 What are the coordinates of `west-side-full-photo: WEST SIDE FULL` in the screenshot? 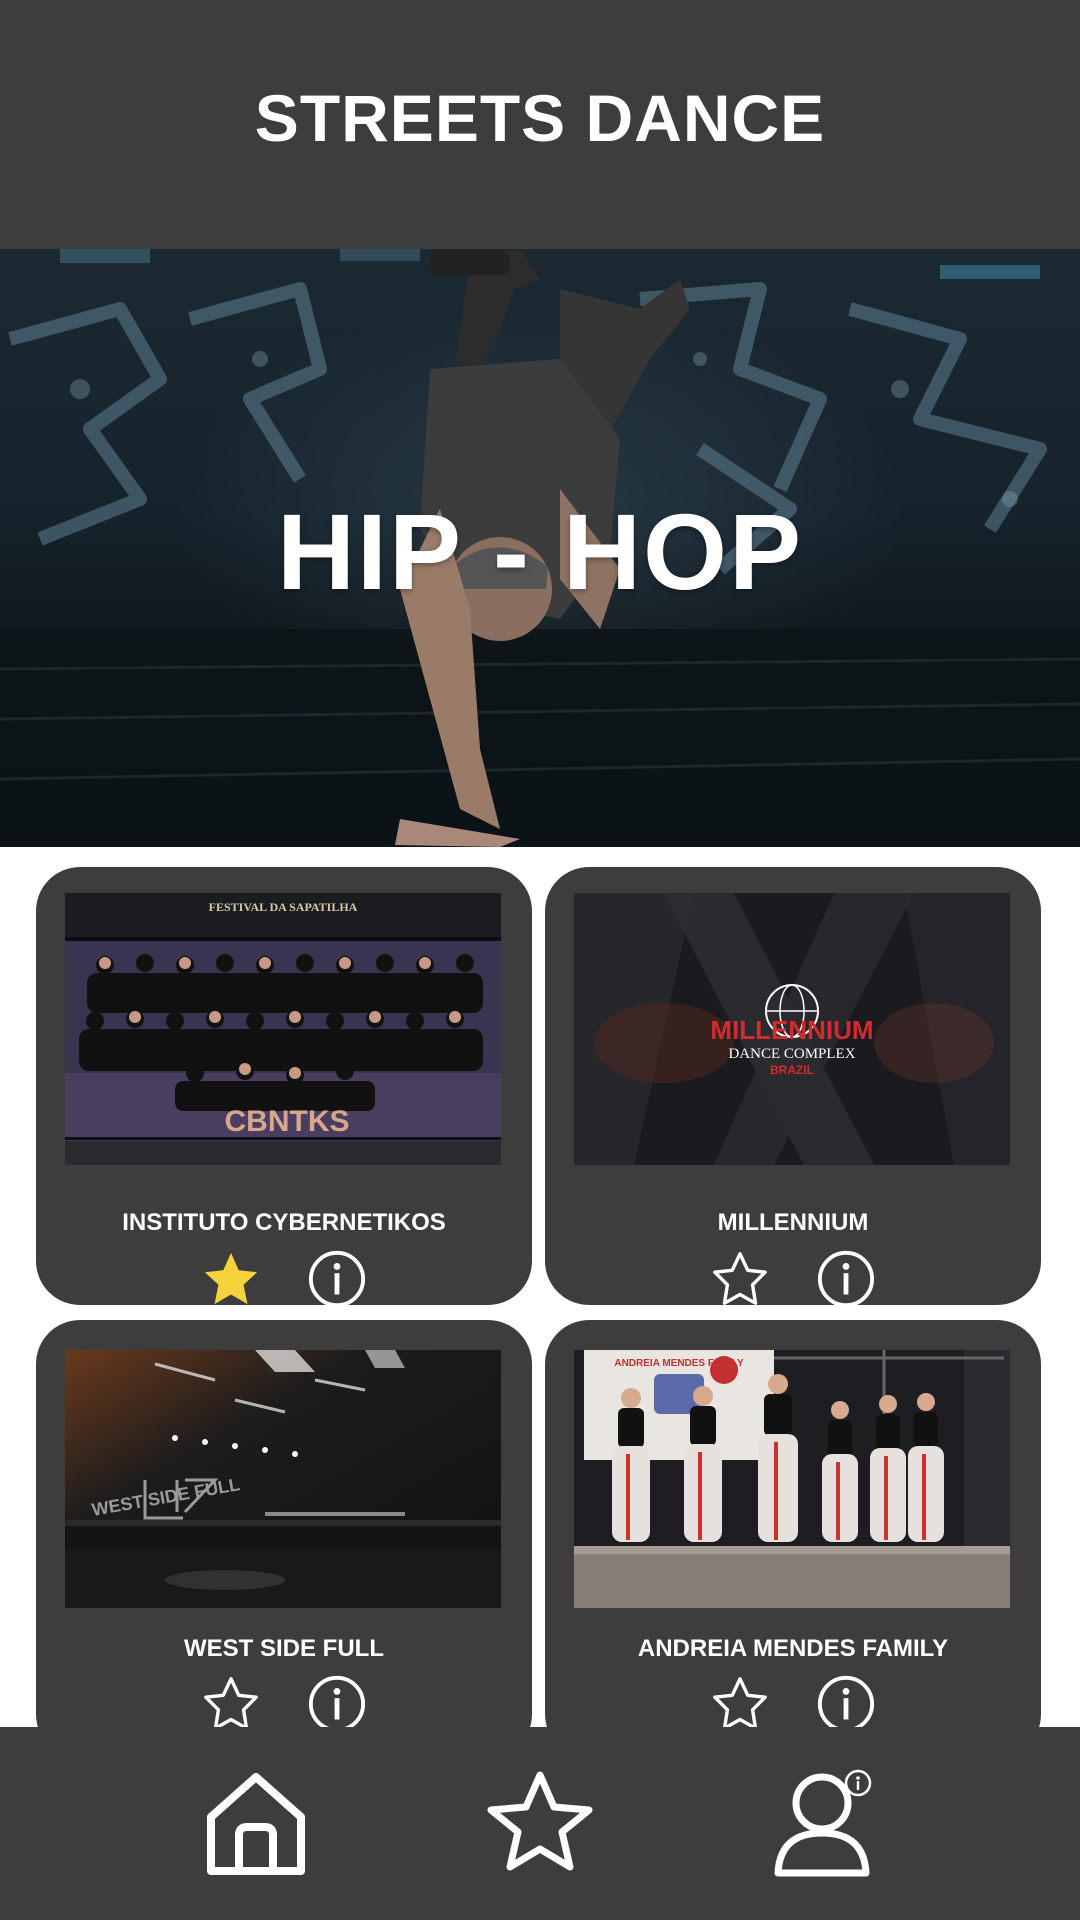 It's located at (283, 1479).